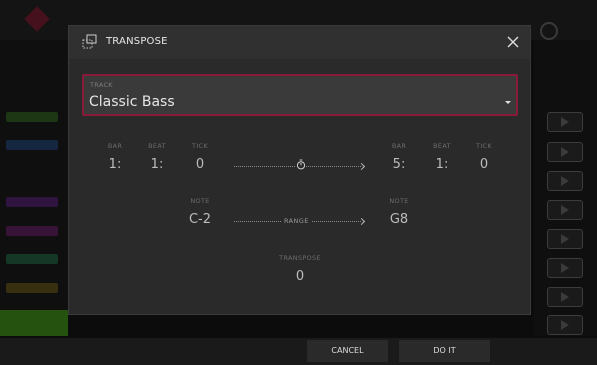 The image size is (597, 365). I want to click on range-label: RANGE, so click(296, 221).